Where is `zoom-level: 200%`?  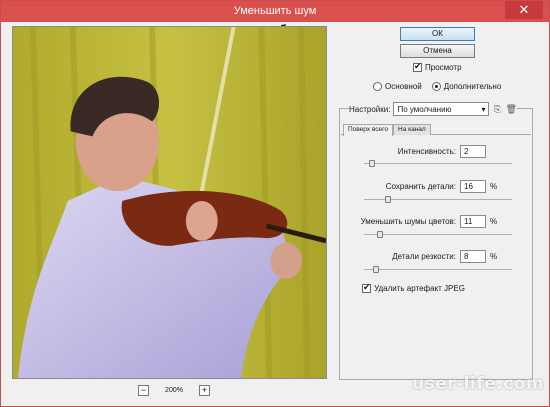
zoom-level: 200% is located at coordinates (174, 390).